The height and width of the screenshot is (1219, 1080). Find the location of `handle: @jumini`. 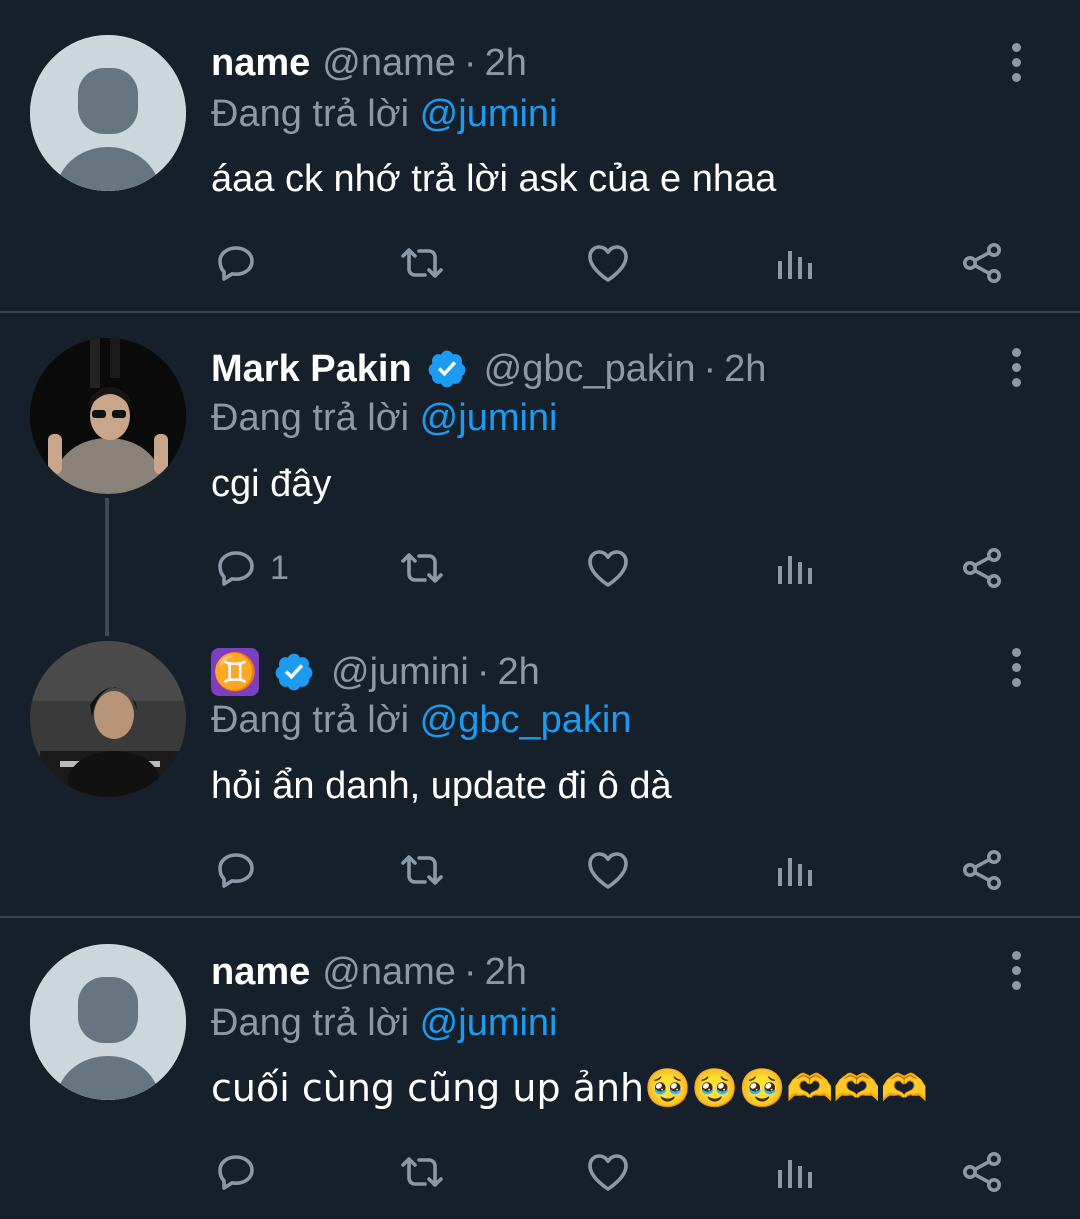

handle: @jumini is located at coordinates (400, 672).